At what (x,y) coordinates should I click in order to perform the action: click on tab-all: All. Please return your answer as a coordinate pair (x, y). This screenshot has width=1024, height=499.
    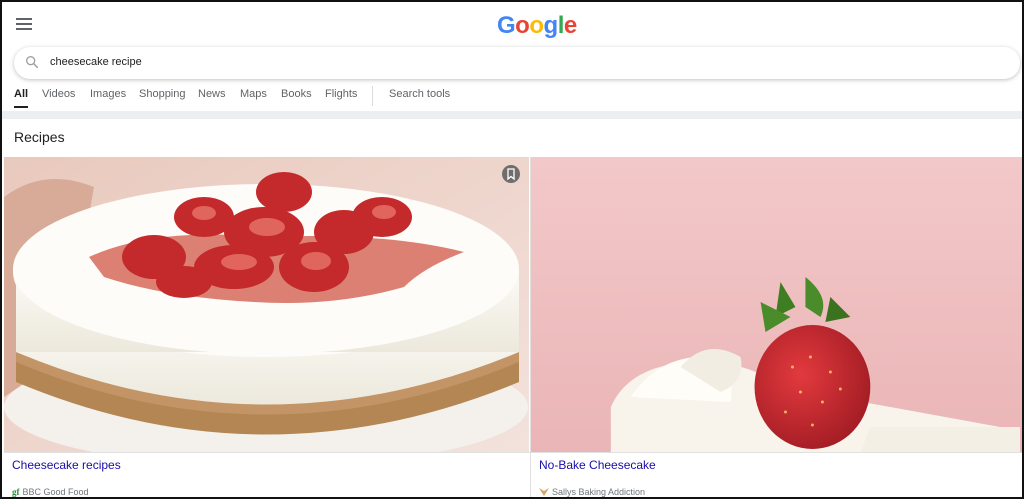
    Looking at the image, I should click on (21, 98).